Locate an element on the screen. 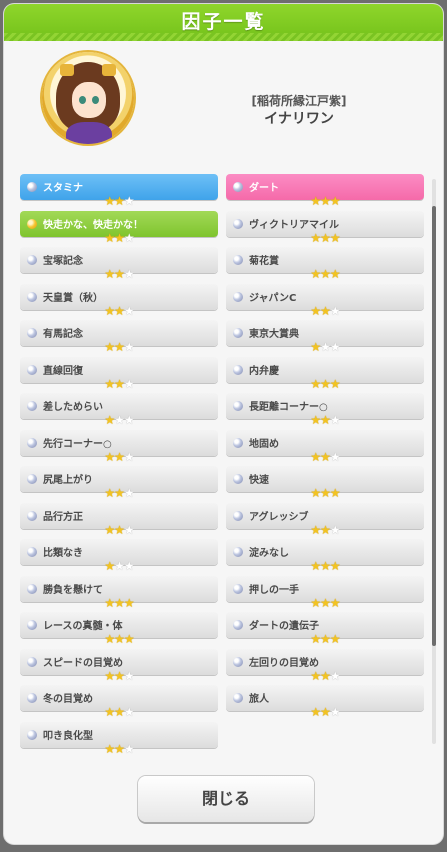  factor-item: 左回りの目覚め ★★★ is located at coordinates (325, 665).